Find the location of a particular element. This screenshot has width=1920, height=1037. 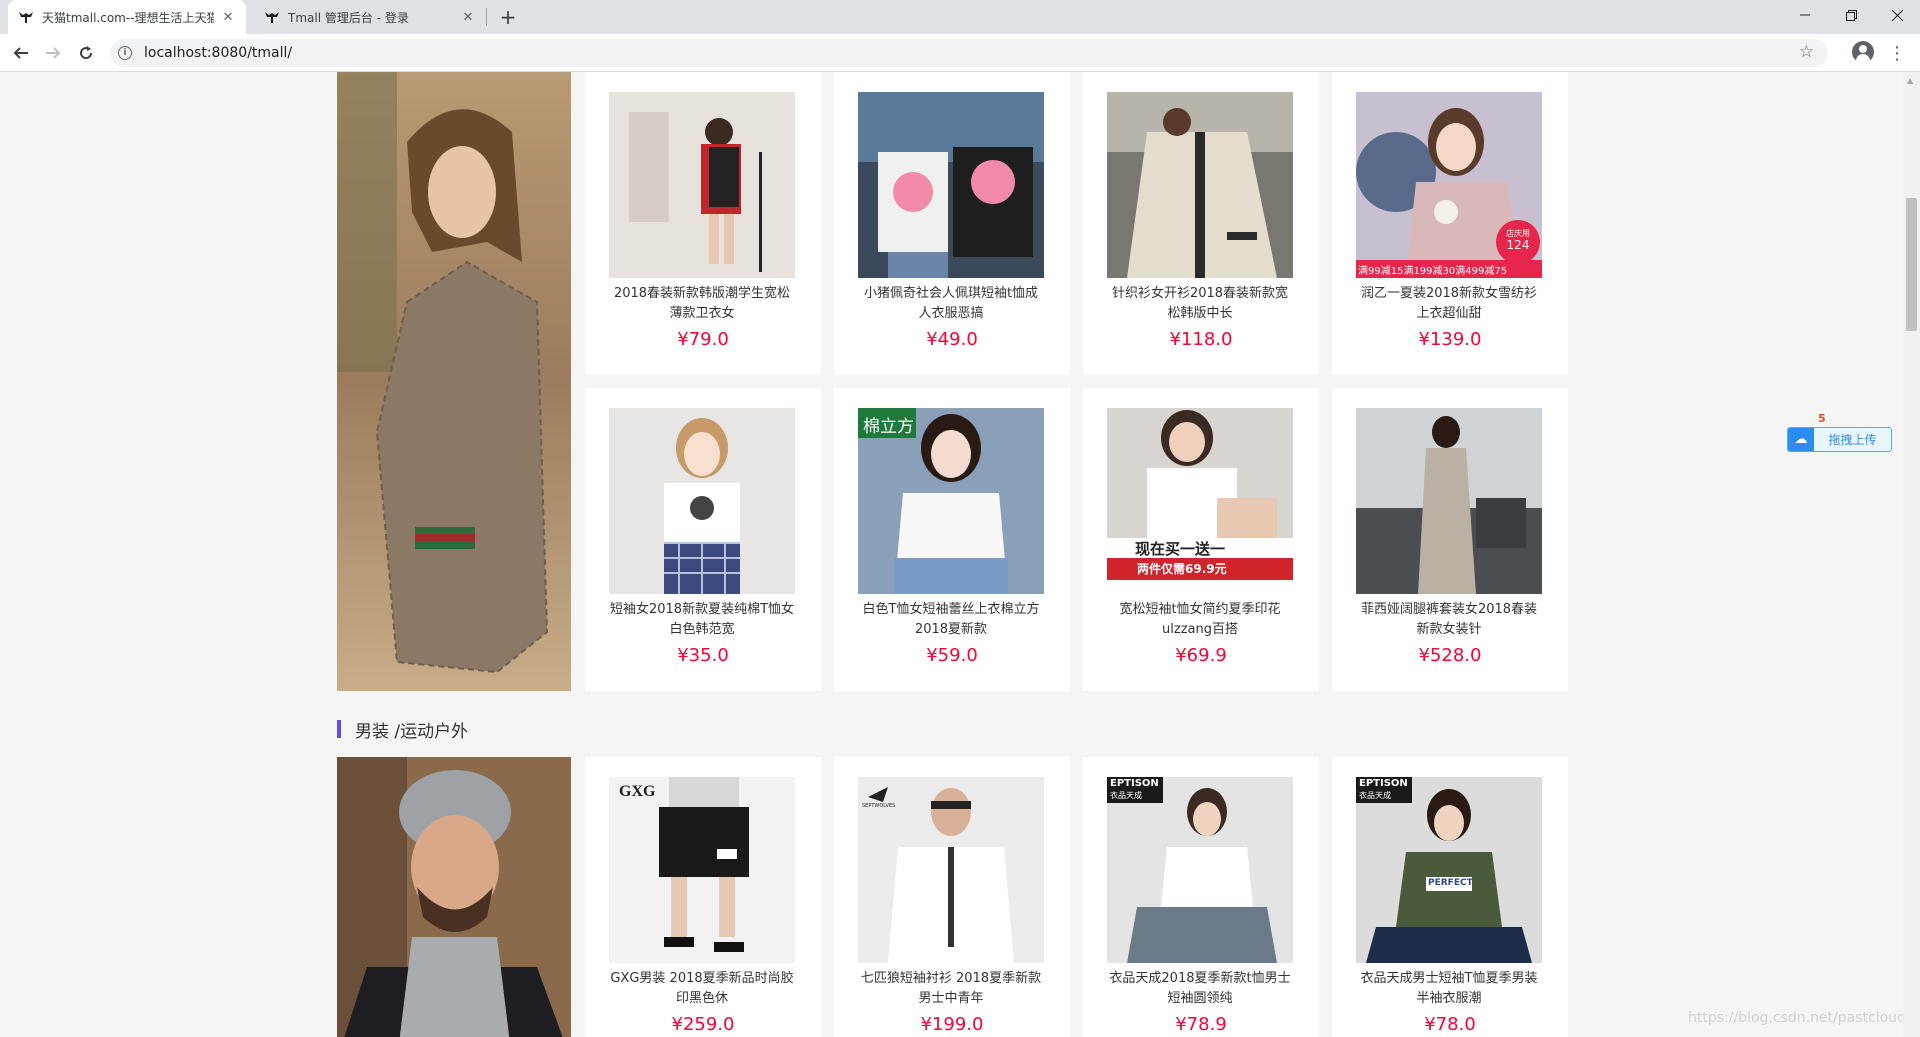

product-card: GXG GXG男装 2018夏季新品时尚胶印黑色休 ¥259.0 is located at coordinates (703, 897).